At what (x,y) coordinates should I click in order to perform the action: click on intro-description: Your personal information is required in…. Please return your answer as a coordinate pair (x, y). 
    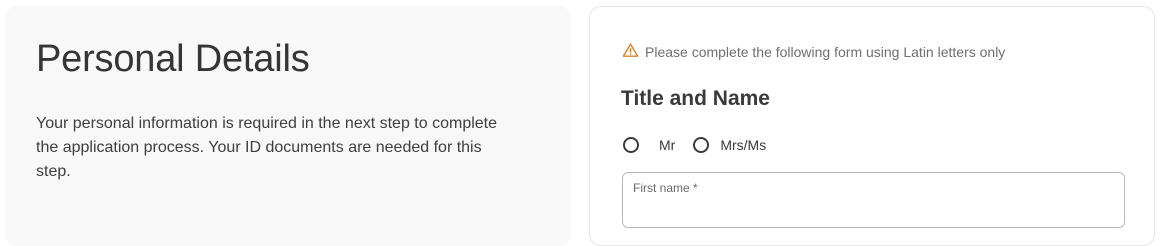
    Looking at the image, I should click on (267, 147).